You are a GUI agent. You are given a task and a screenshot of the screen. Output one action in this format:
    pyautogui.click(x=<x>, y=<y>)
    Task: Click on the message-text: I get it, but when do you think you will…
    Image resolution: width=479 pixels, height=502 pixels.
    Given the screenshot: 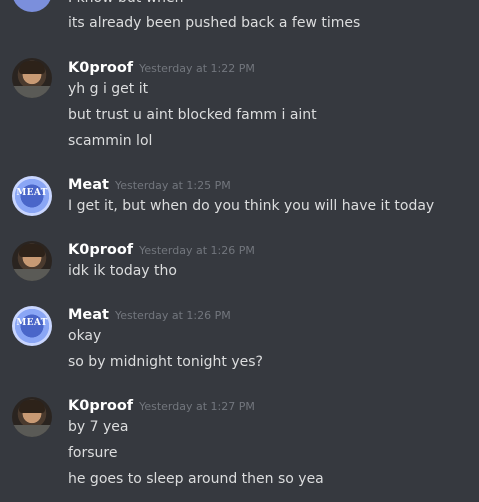 What is the action you would take?
    pyautogui.click(x=251, y=206)
    